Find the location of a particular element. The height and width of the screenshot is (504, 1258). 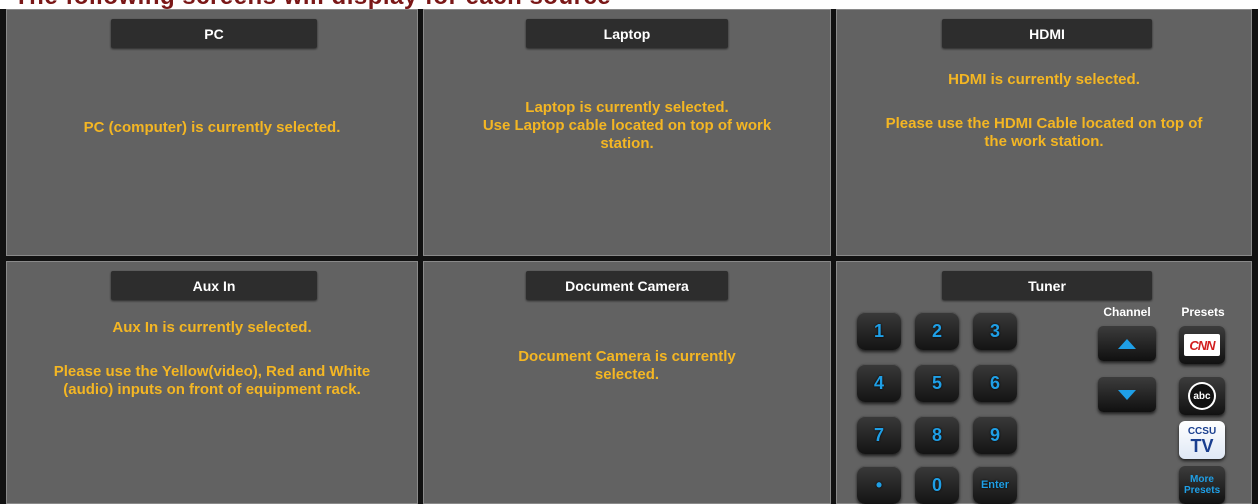

preset-cnn-button: CNN is located at coordinates (1202, 345).